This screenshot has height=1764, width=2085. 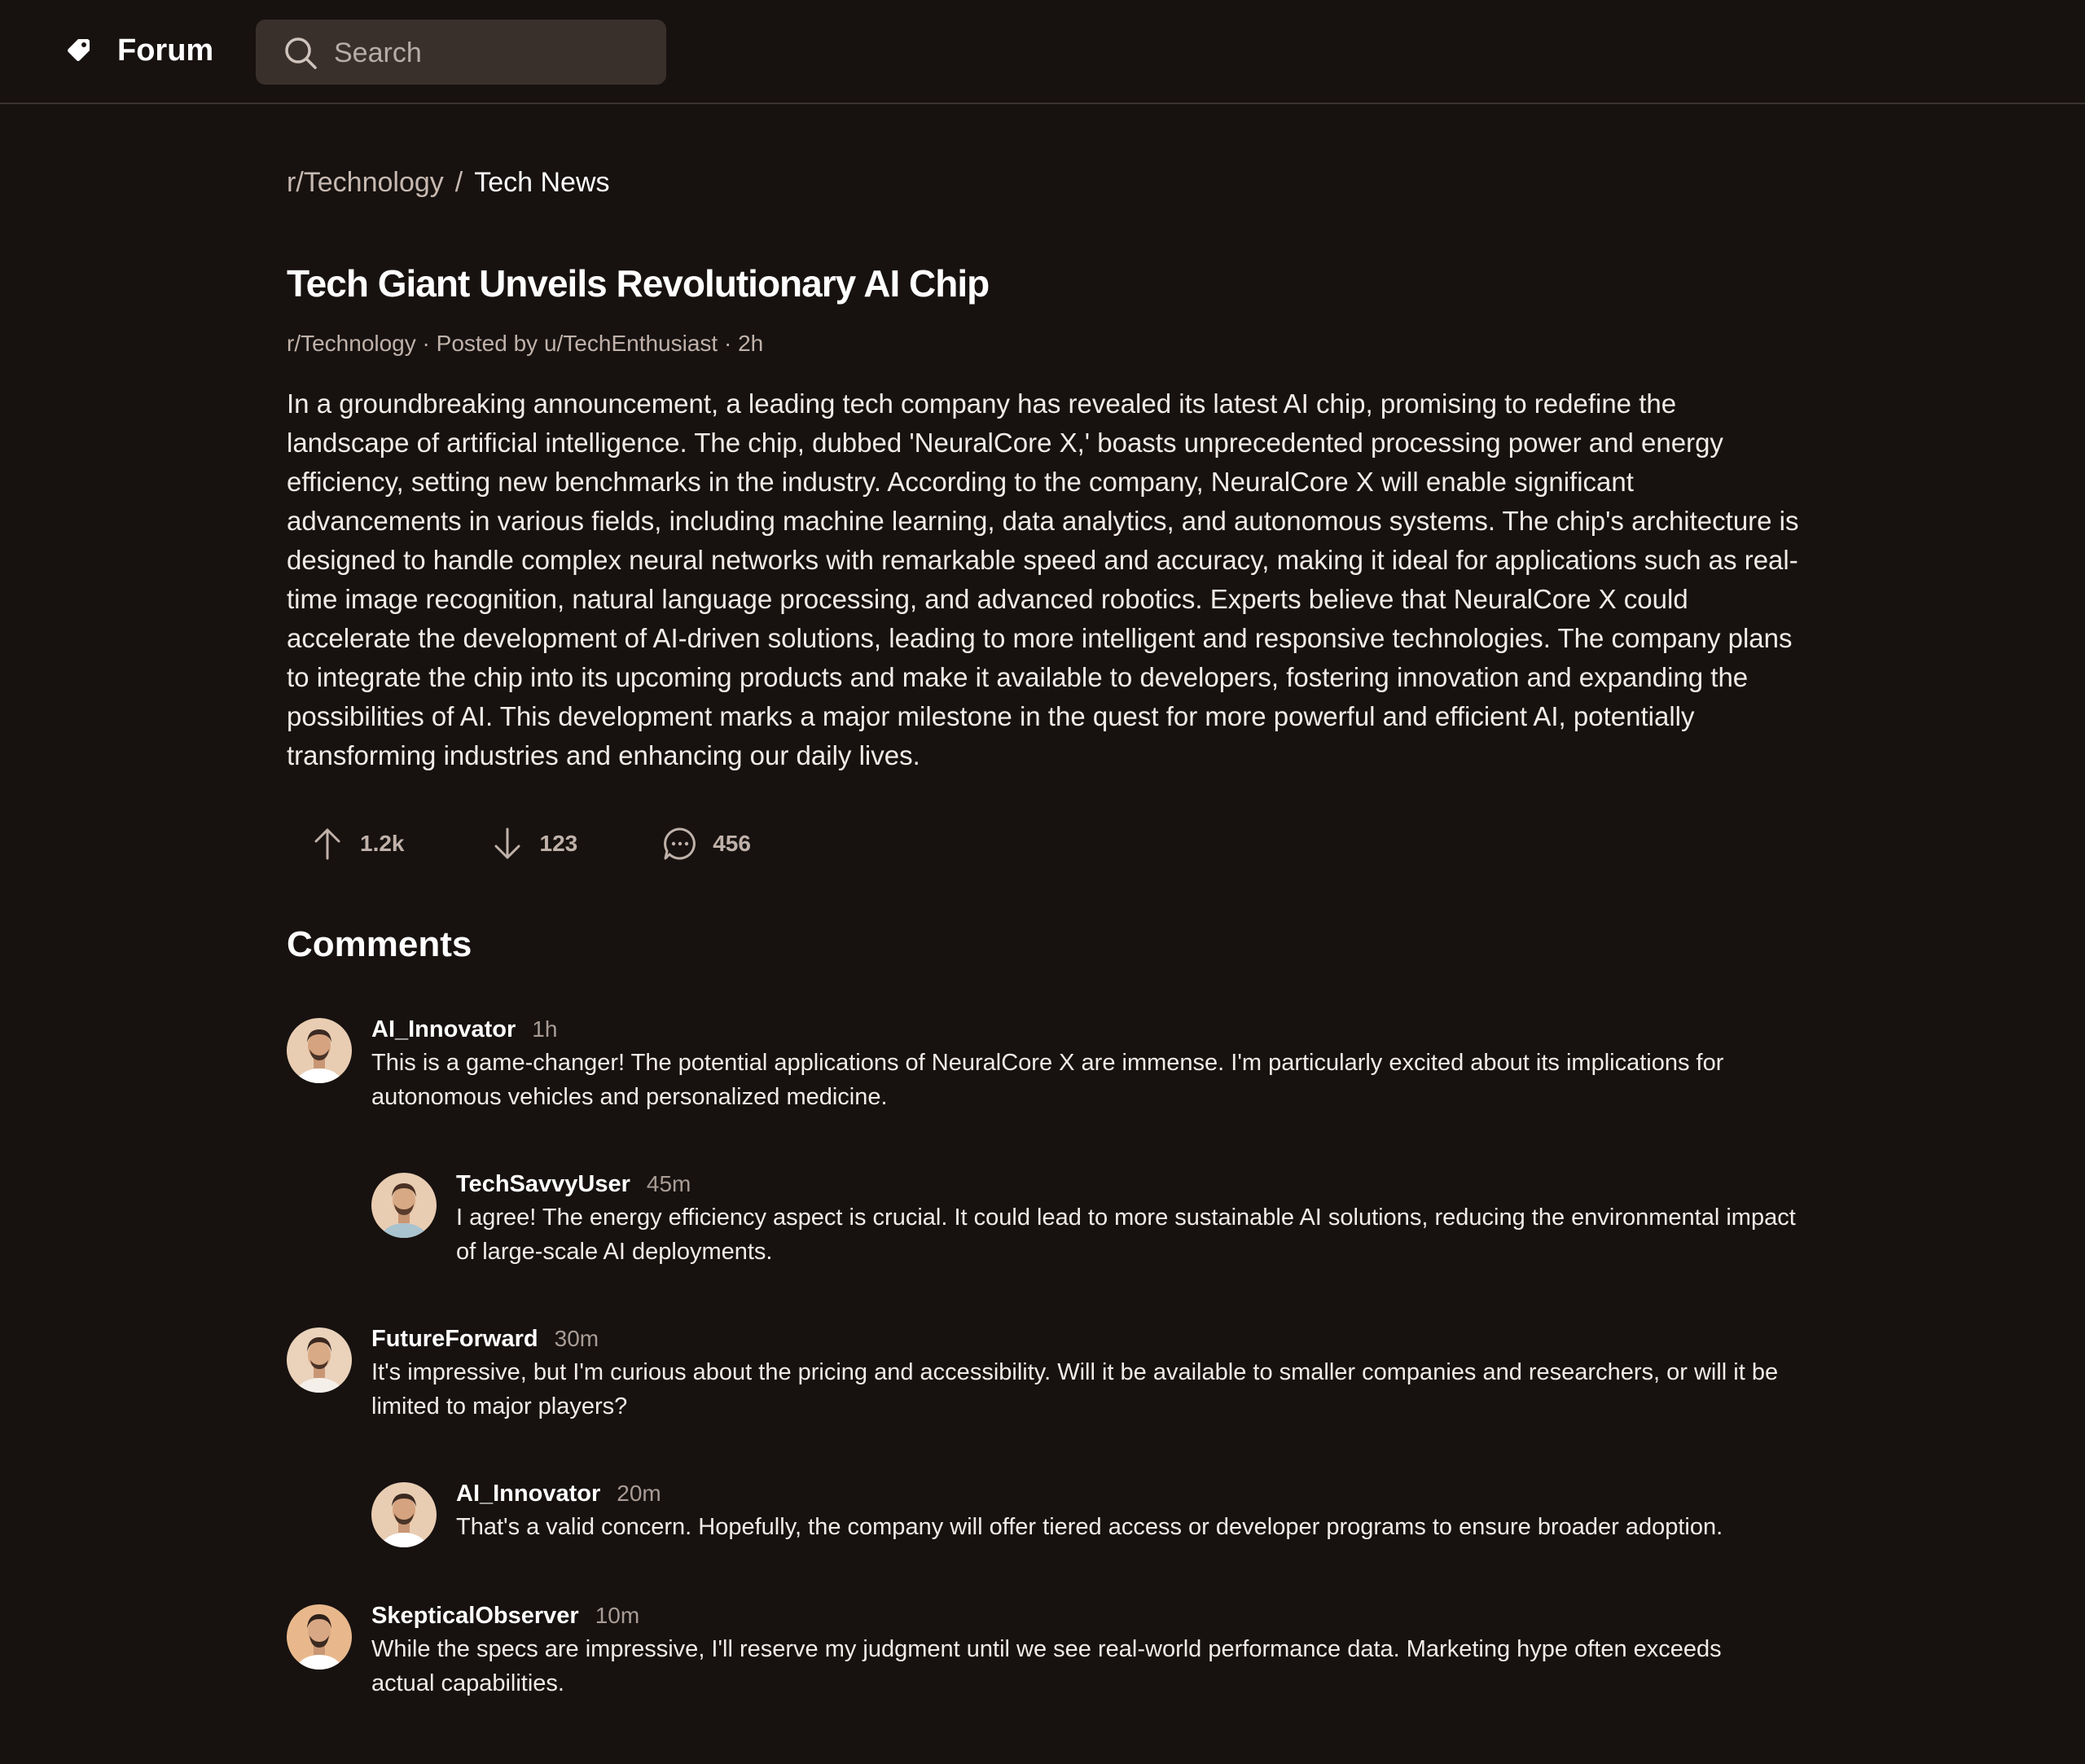 What do you see at coordinates (542, 182) in the screenshot?
I see `breadcrumb-current: Tech News` at bounding box center [542, 182].